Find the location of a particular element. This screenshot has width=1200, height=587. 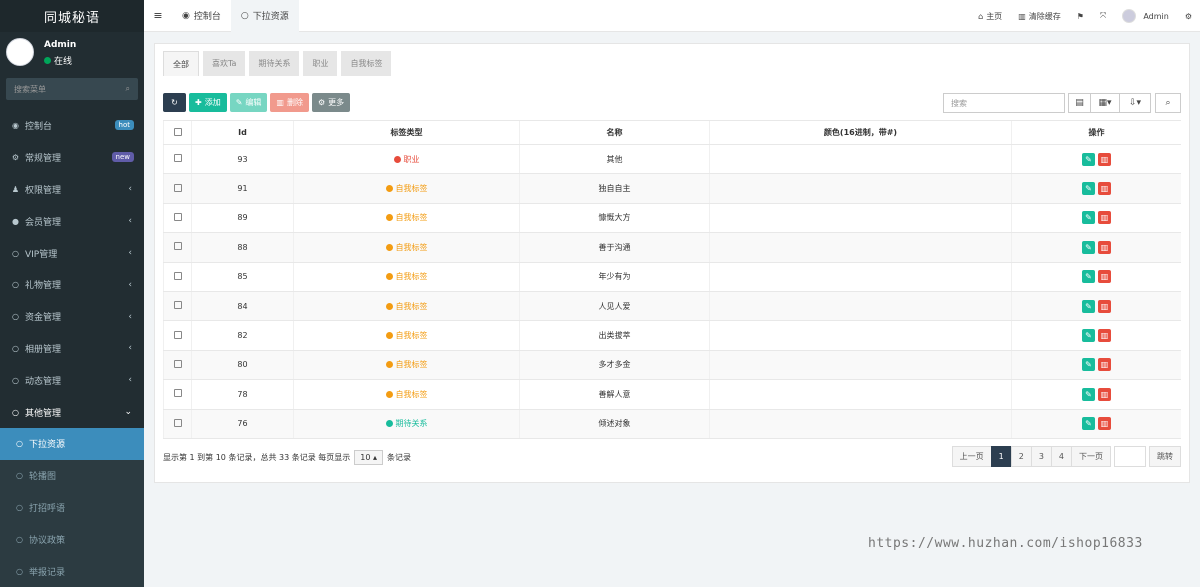

avatar is located at coordinates (20, 52).